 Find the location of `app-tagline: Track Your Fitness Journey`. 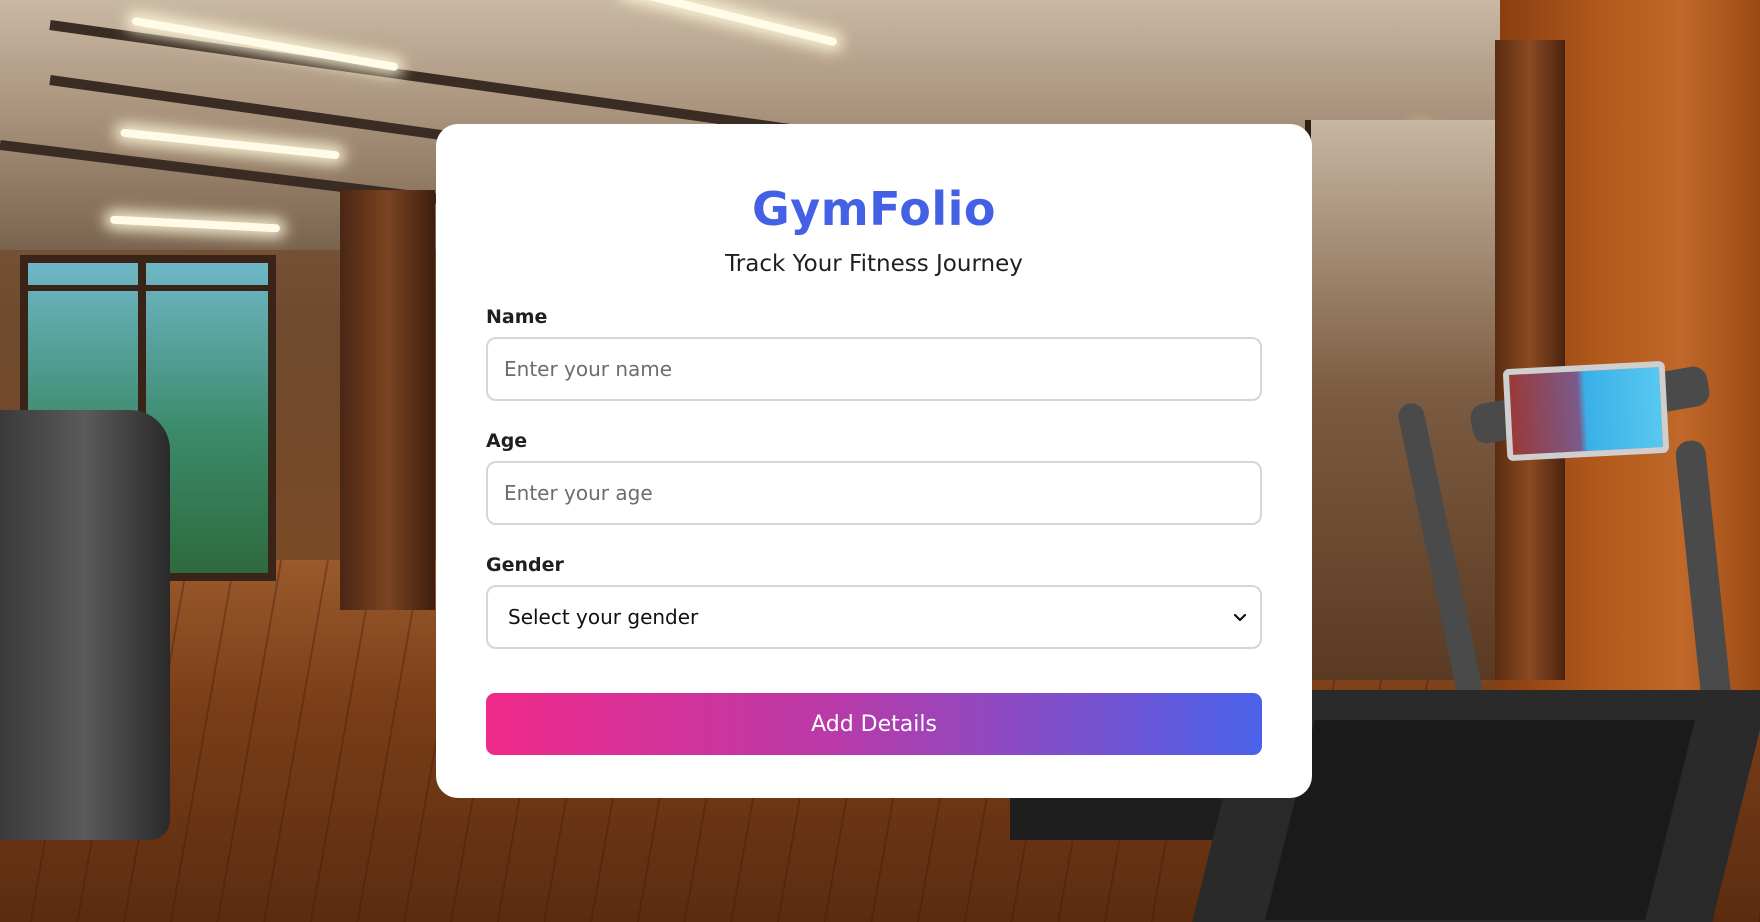

app-tagline: Track Your Fitness Journey is located at coordinates (874, 264).